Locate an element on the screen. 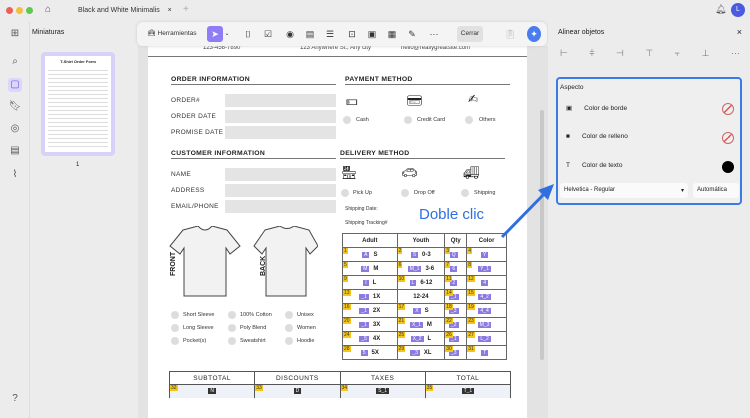 The height and width of the screenshot is (418, 750). minimize-window-button is located at coordinates (19, 10).